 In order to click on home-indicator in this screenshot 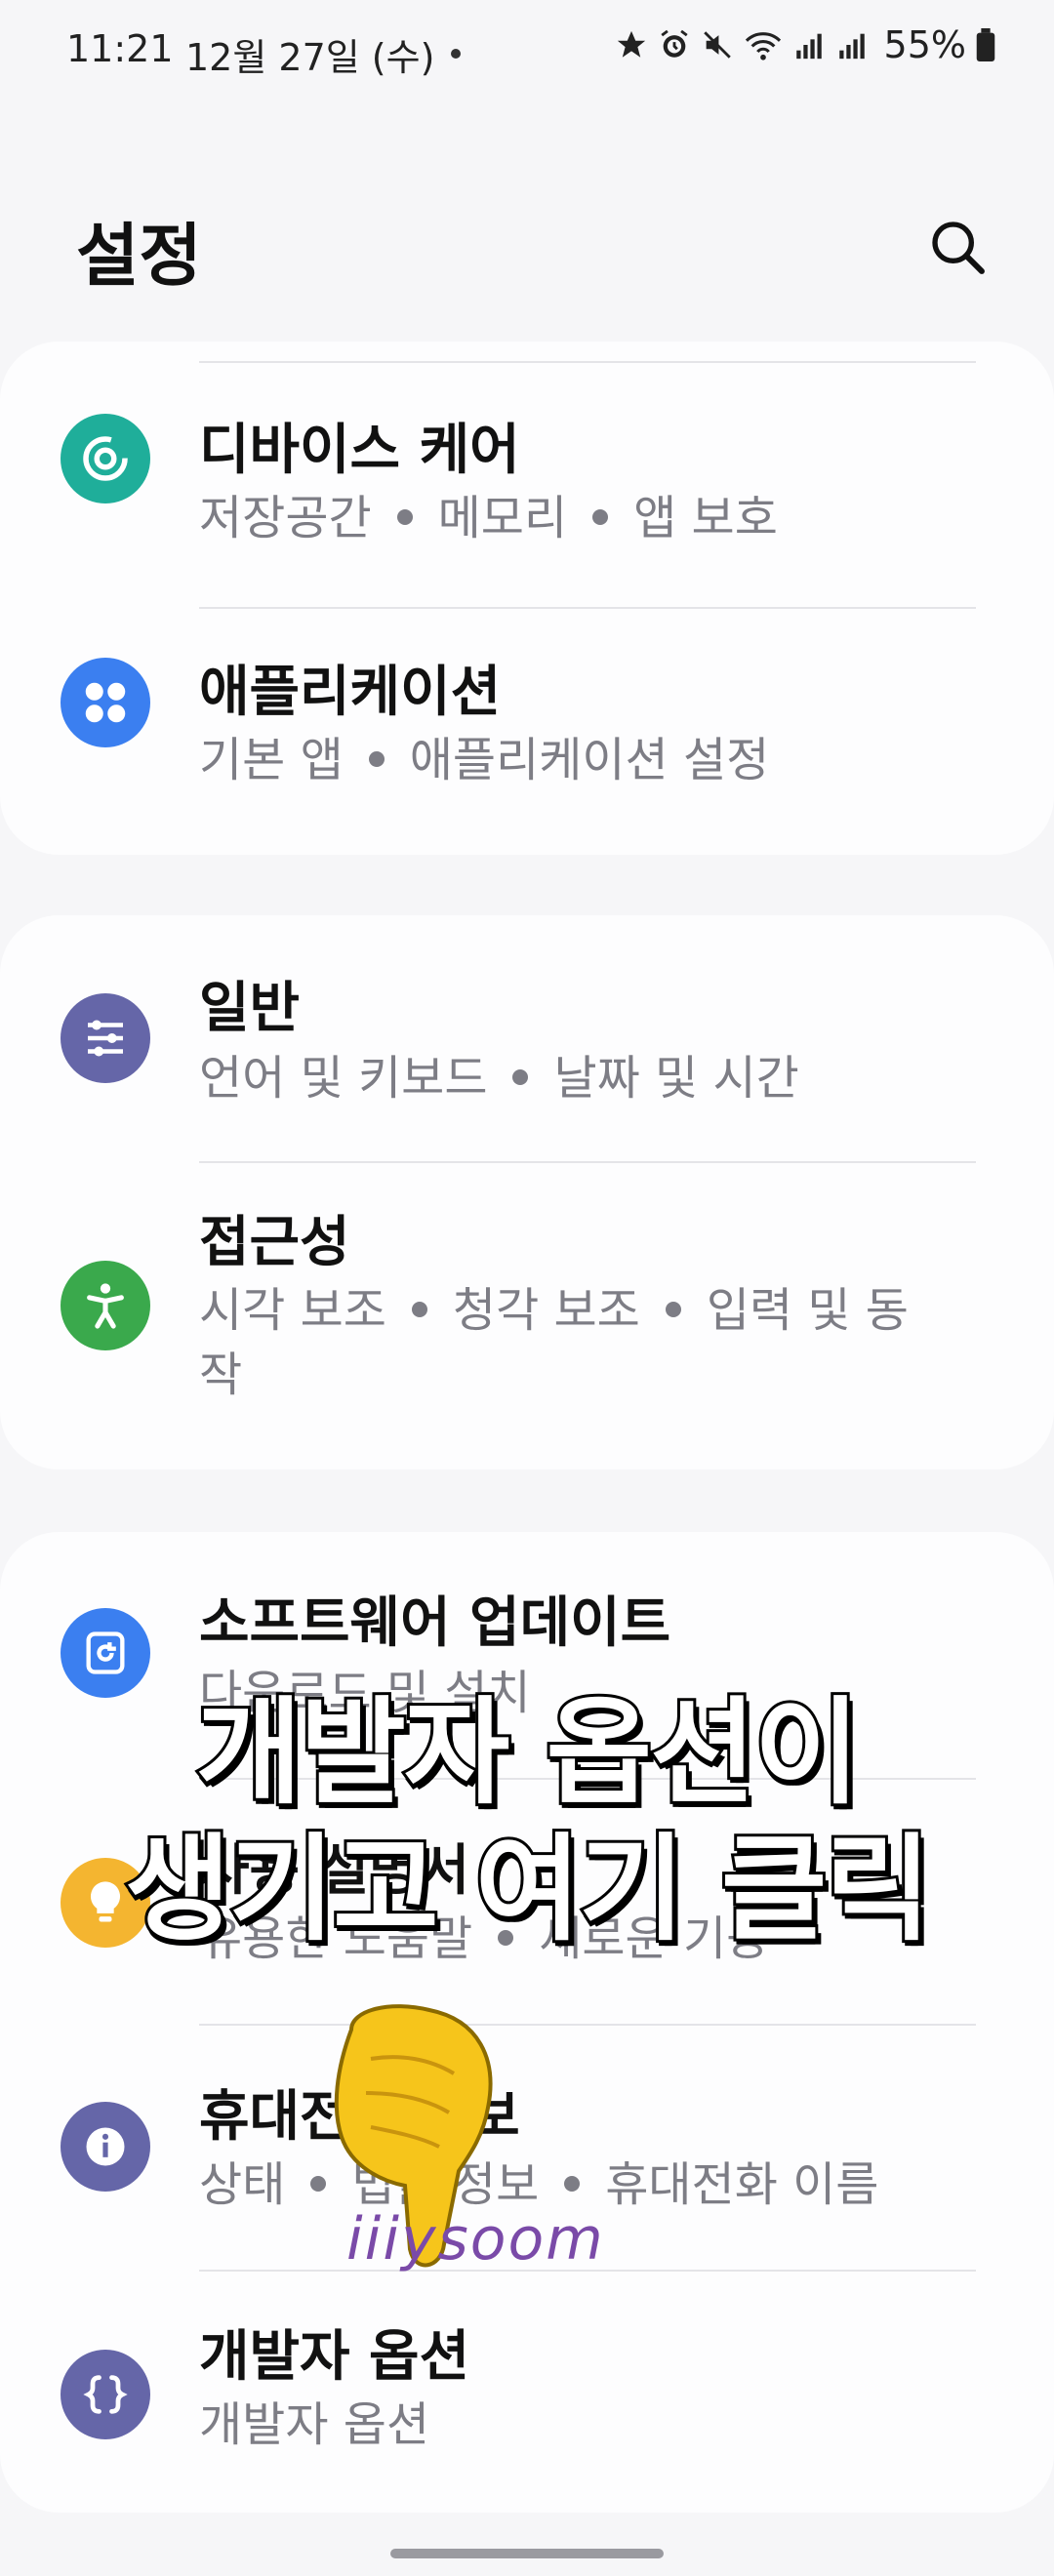, I will do `click(527, 2553)`.